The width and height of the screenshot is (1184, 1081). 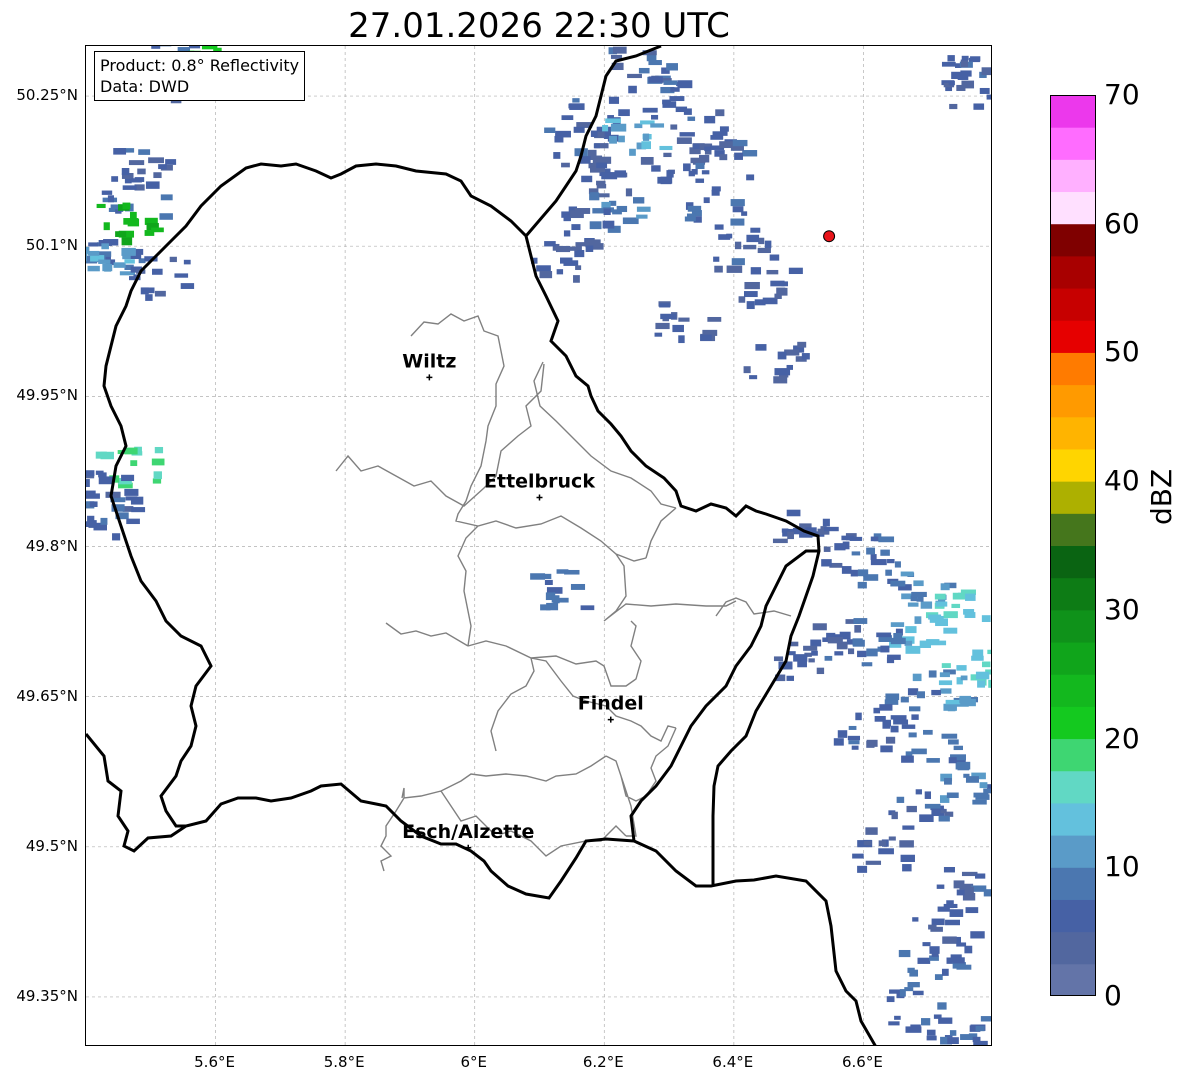 I want to click on product-label: Product: 0.8° Reflectivity, so click(x=200, y=65).